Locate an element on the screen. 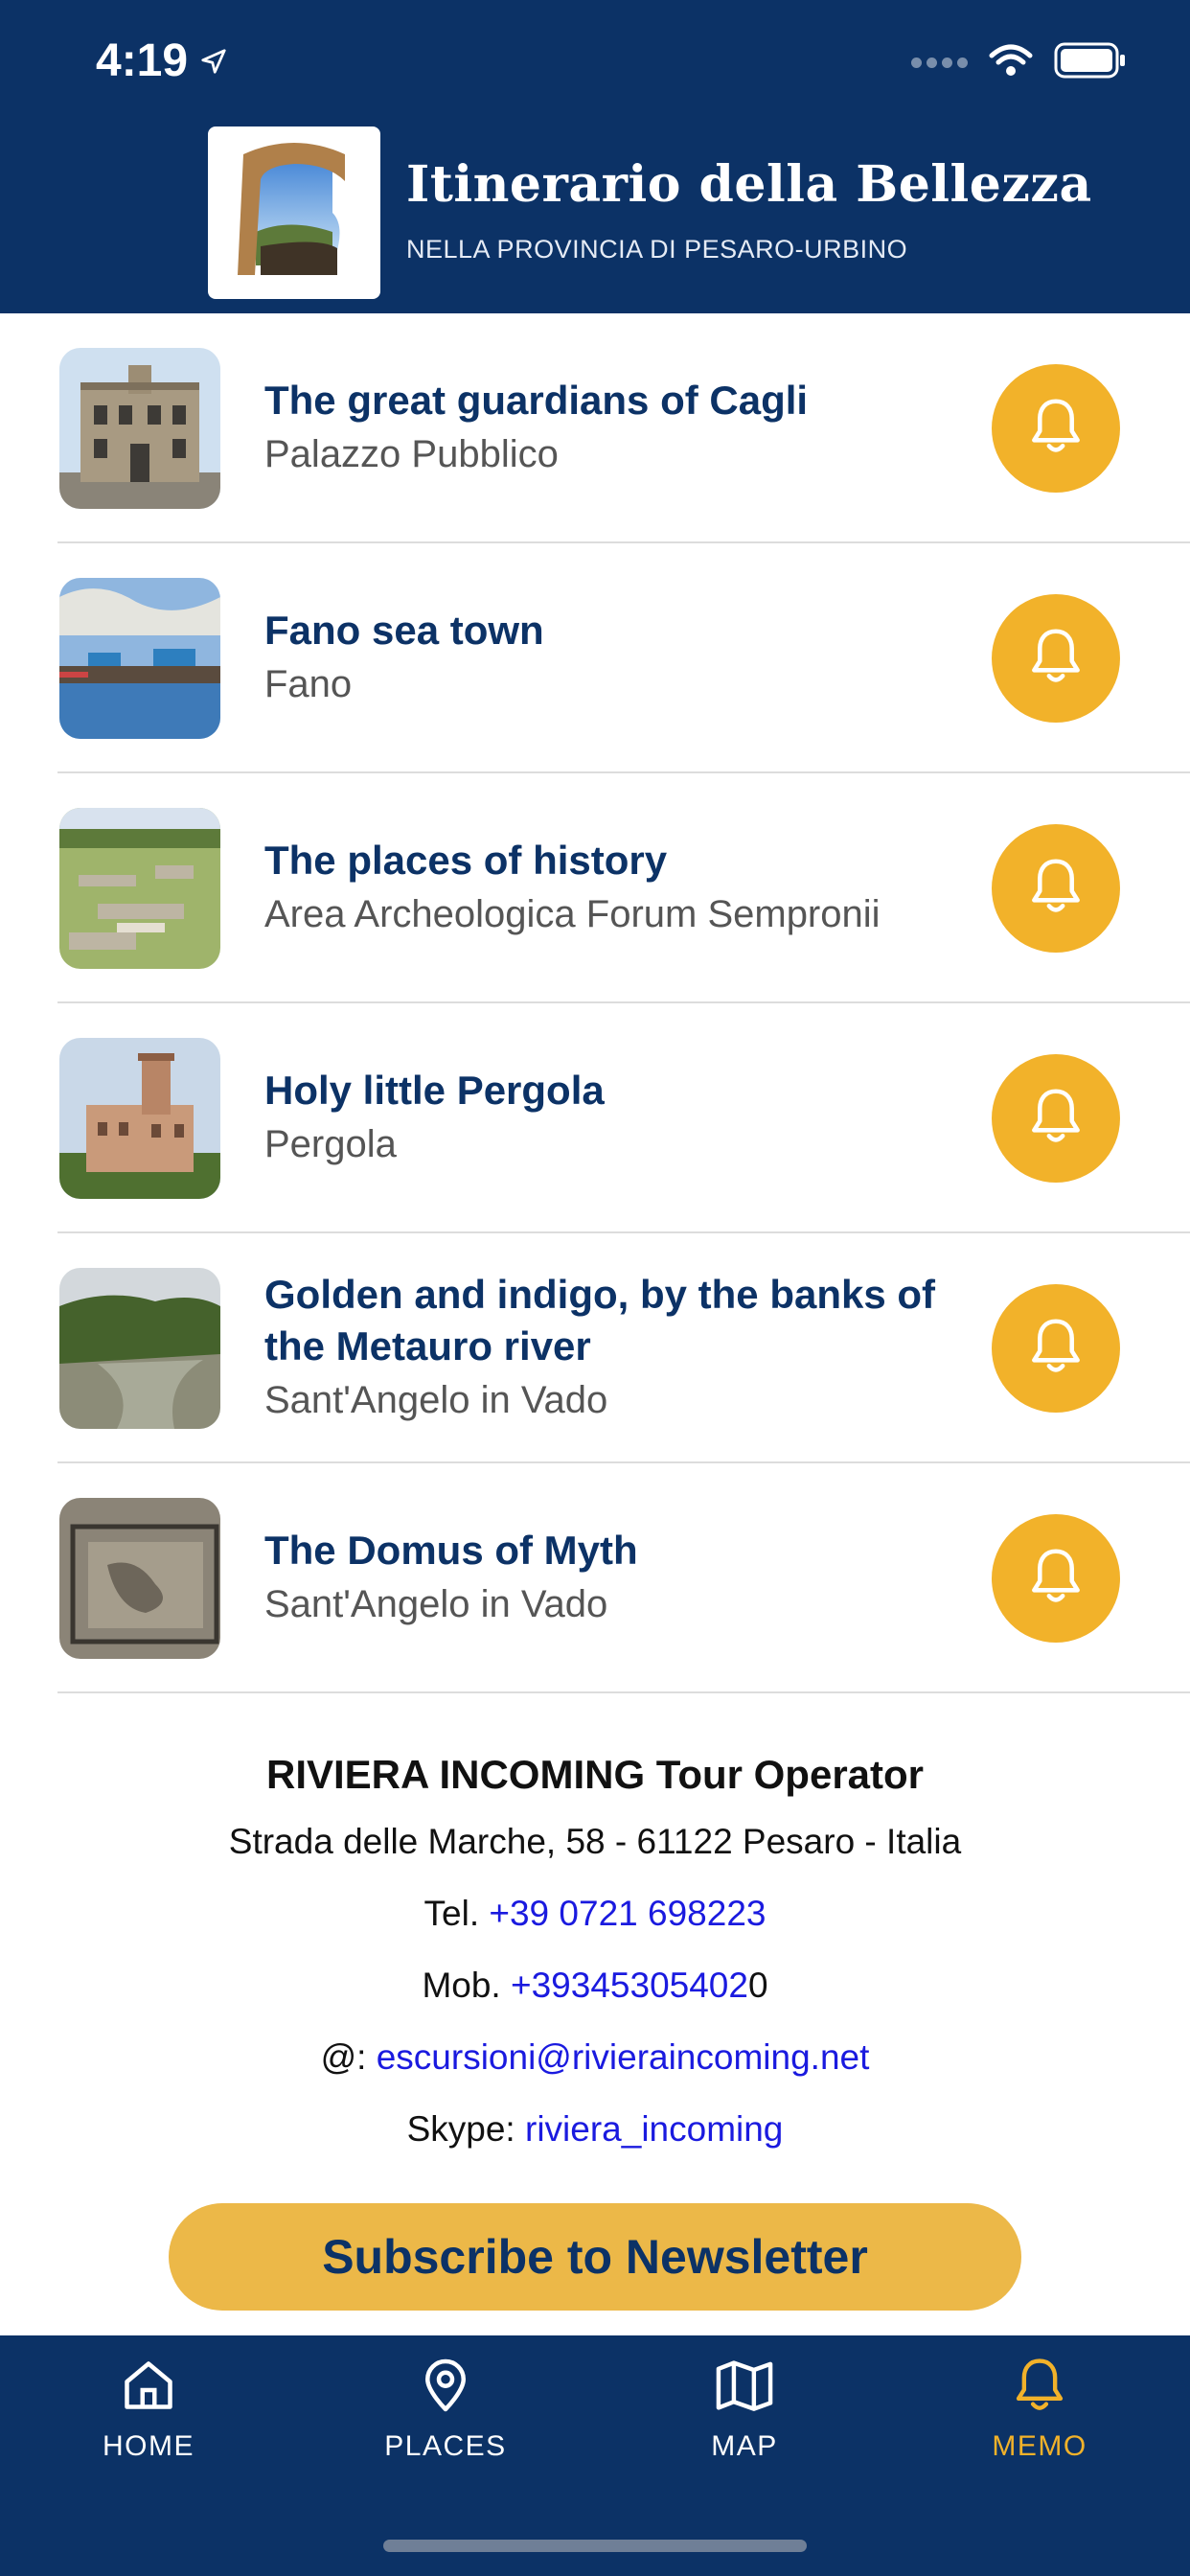  skype-link: riviera_incoming is located at coordinates (654, 2129).